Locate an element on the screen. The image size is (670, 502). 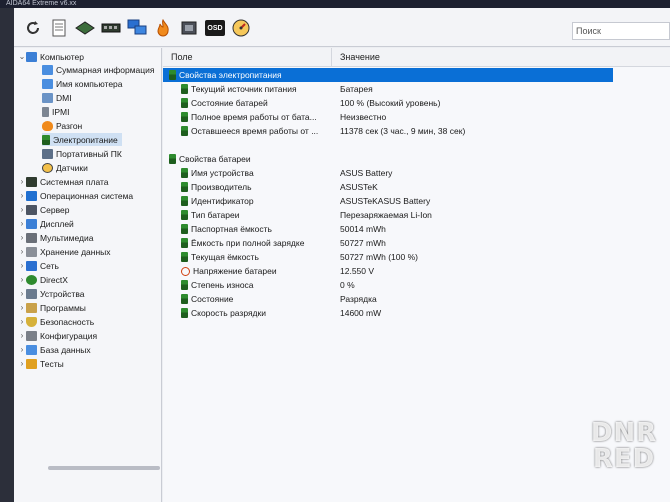
horizontal-scrollbar is located at coordinates (104, 468).